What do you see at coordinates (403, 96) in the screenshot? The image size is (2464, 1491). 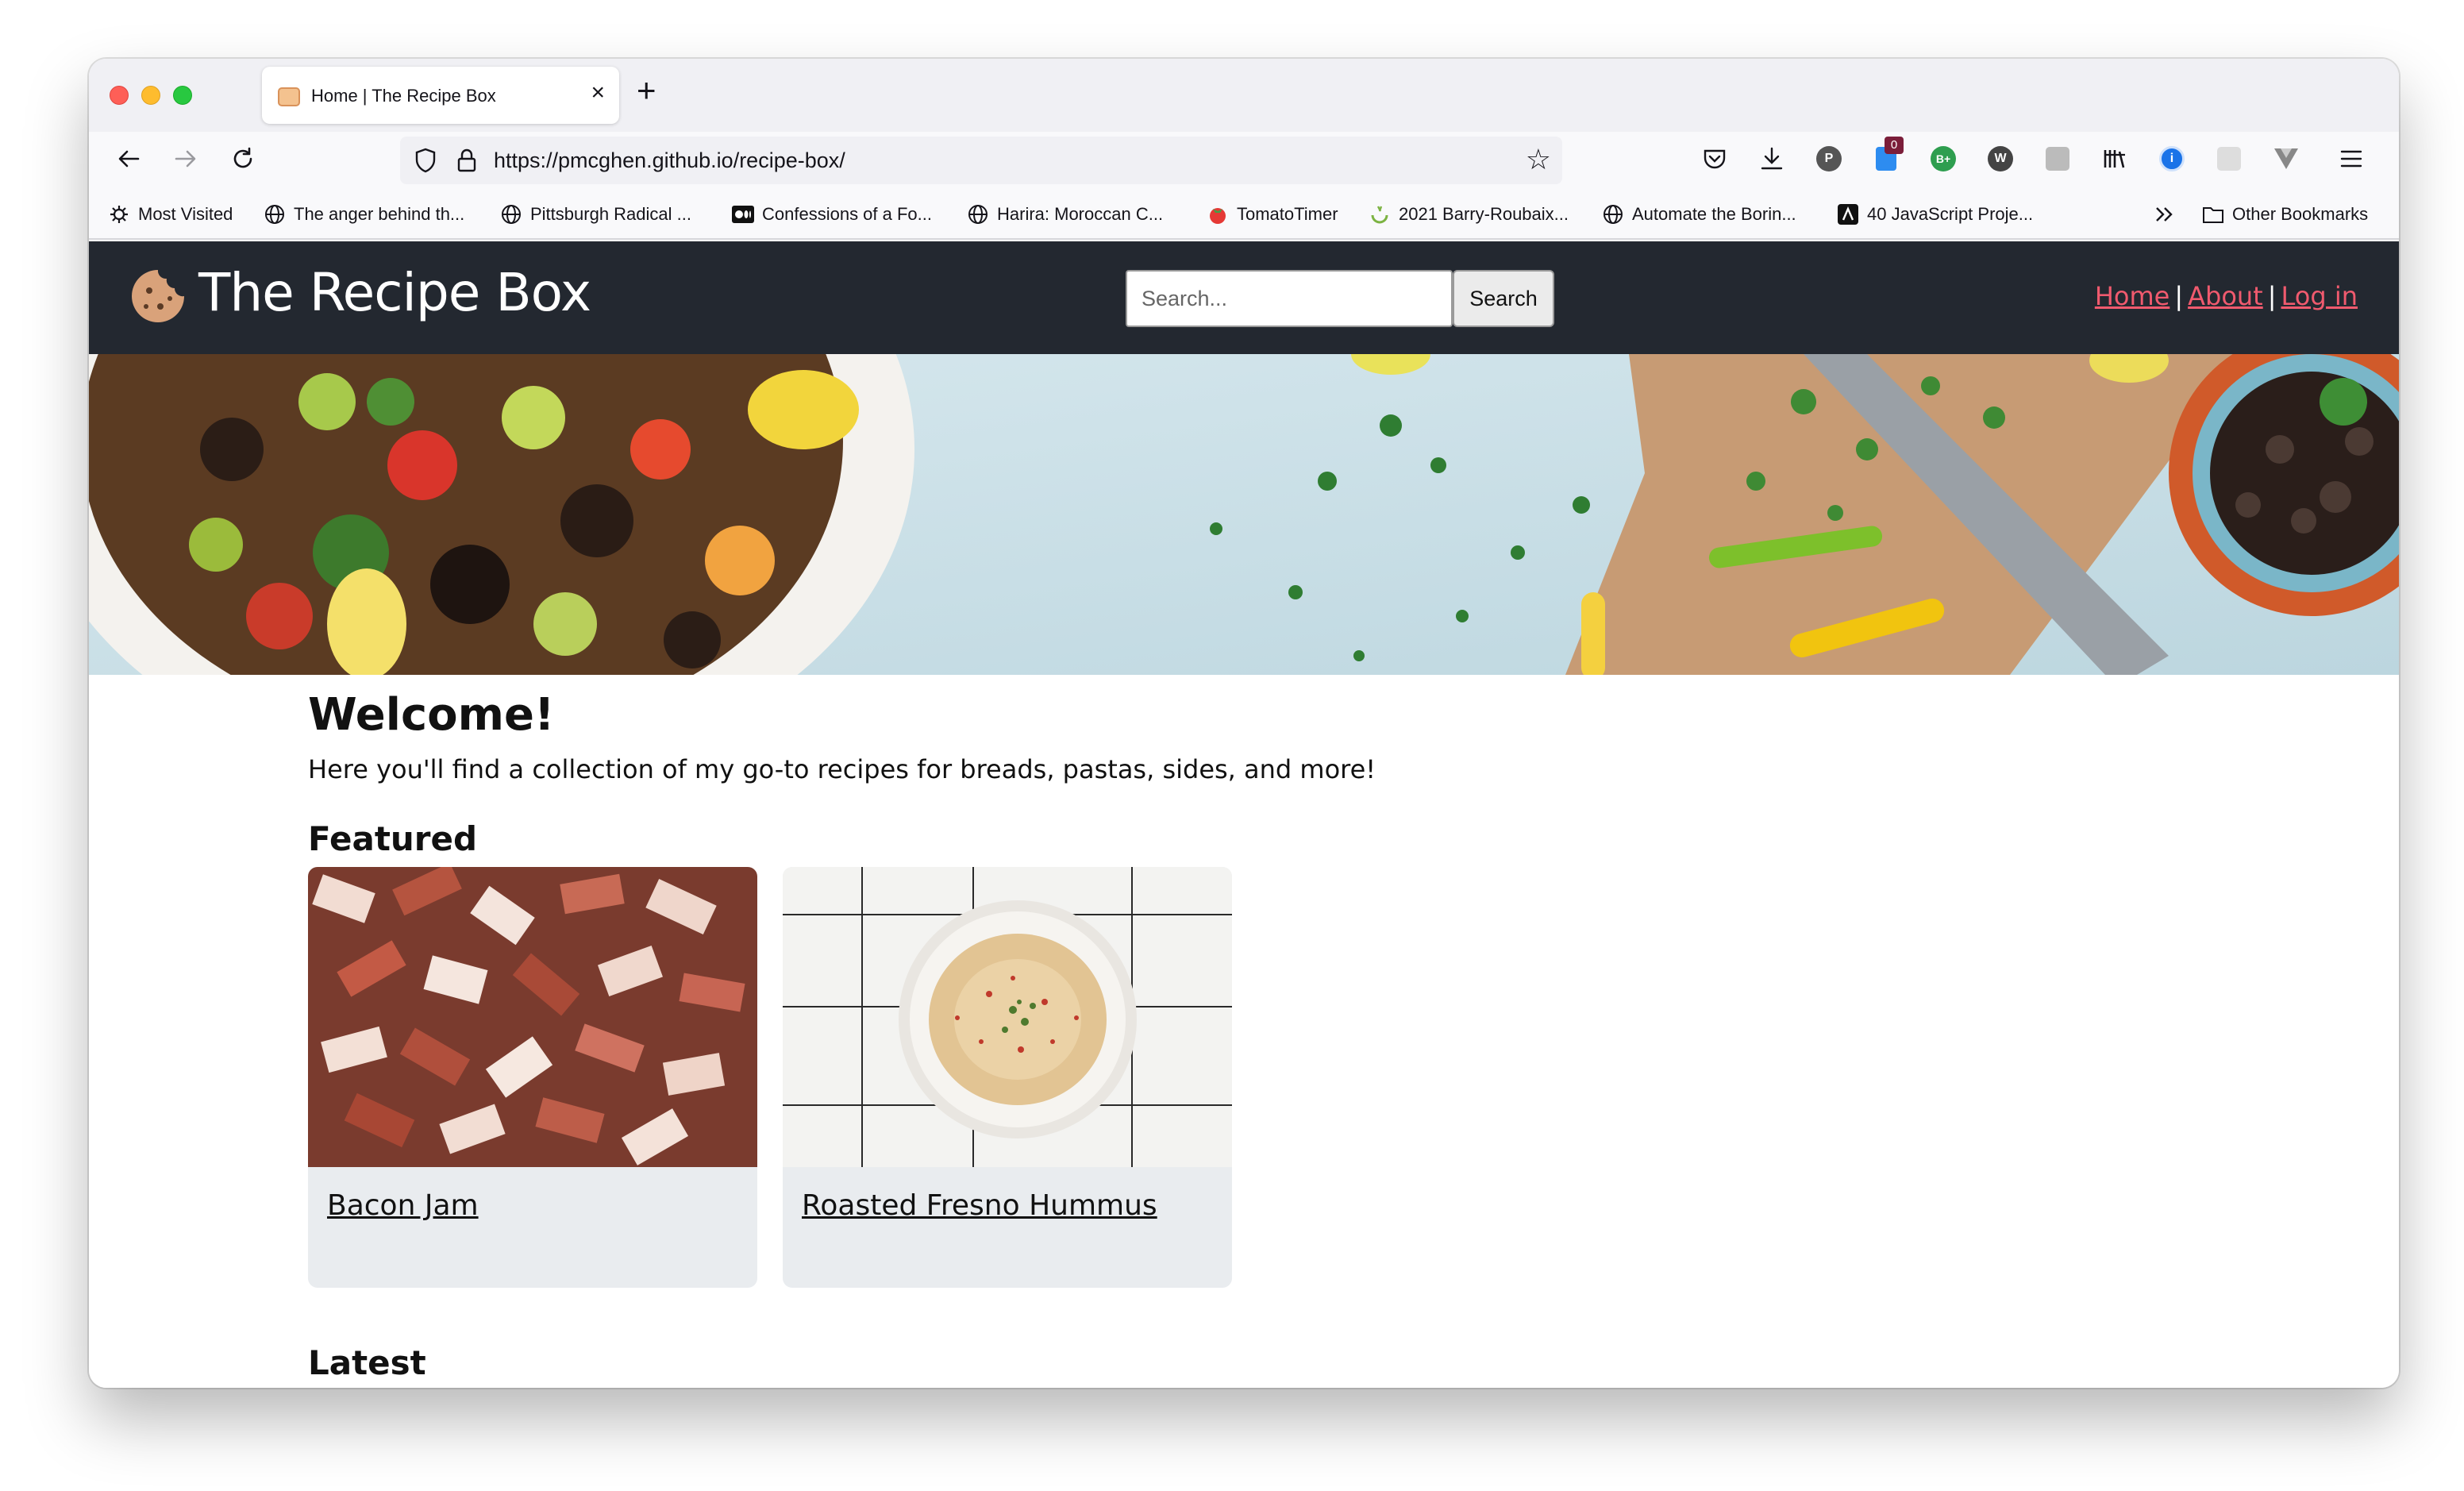 I see `tab-title: Home | The Recipe Box` at bounding box center [403, 96].